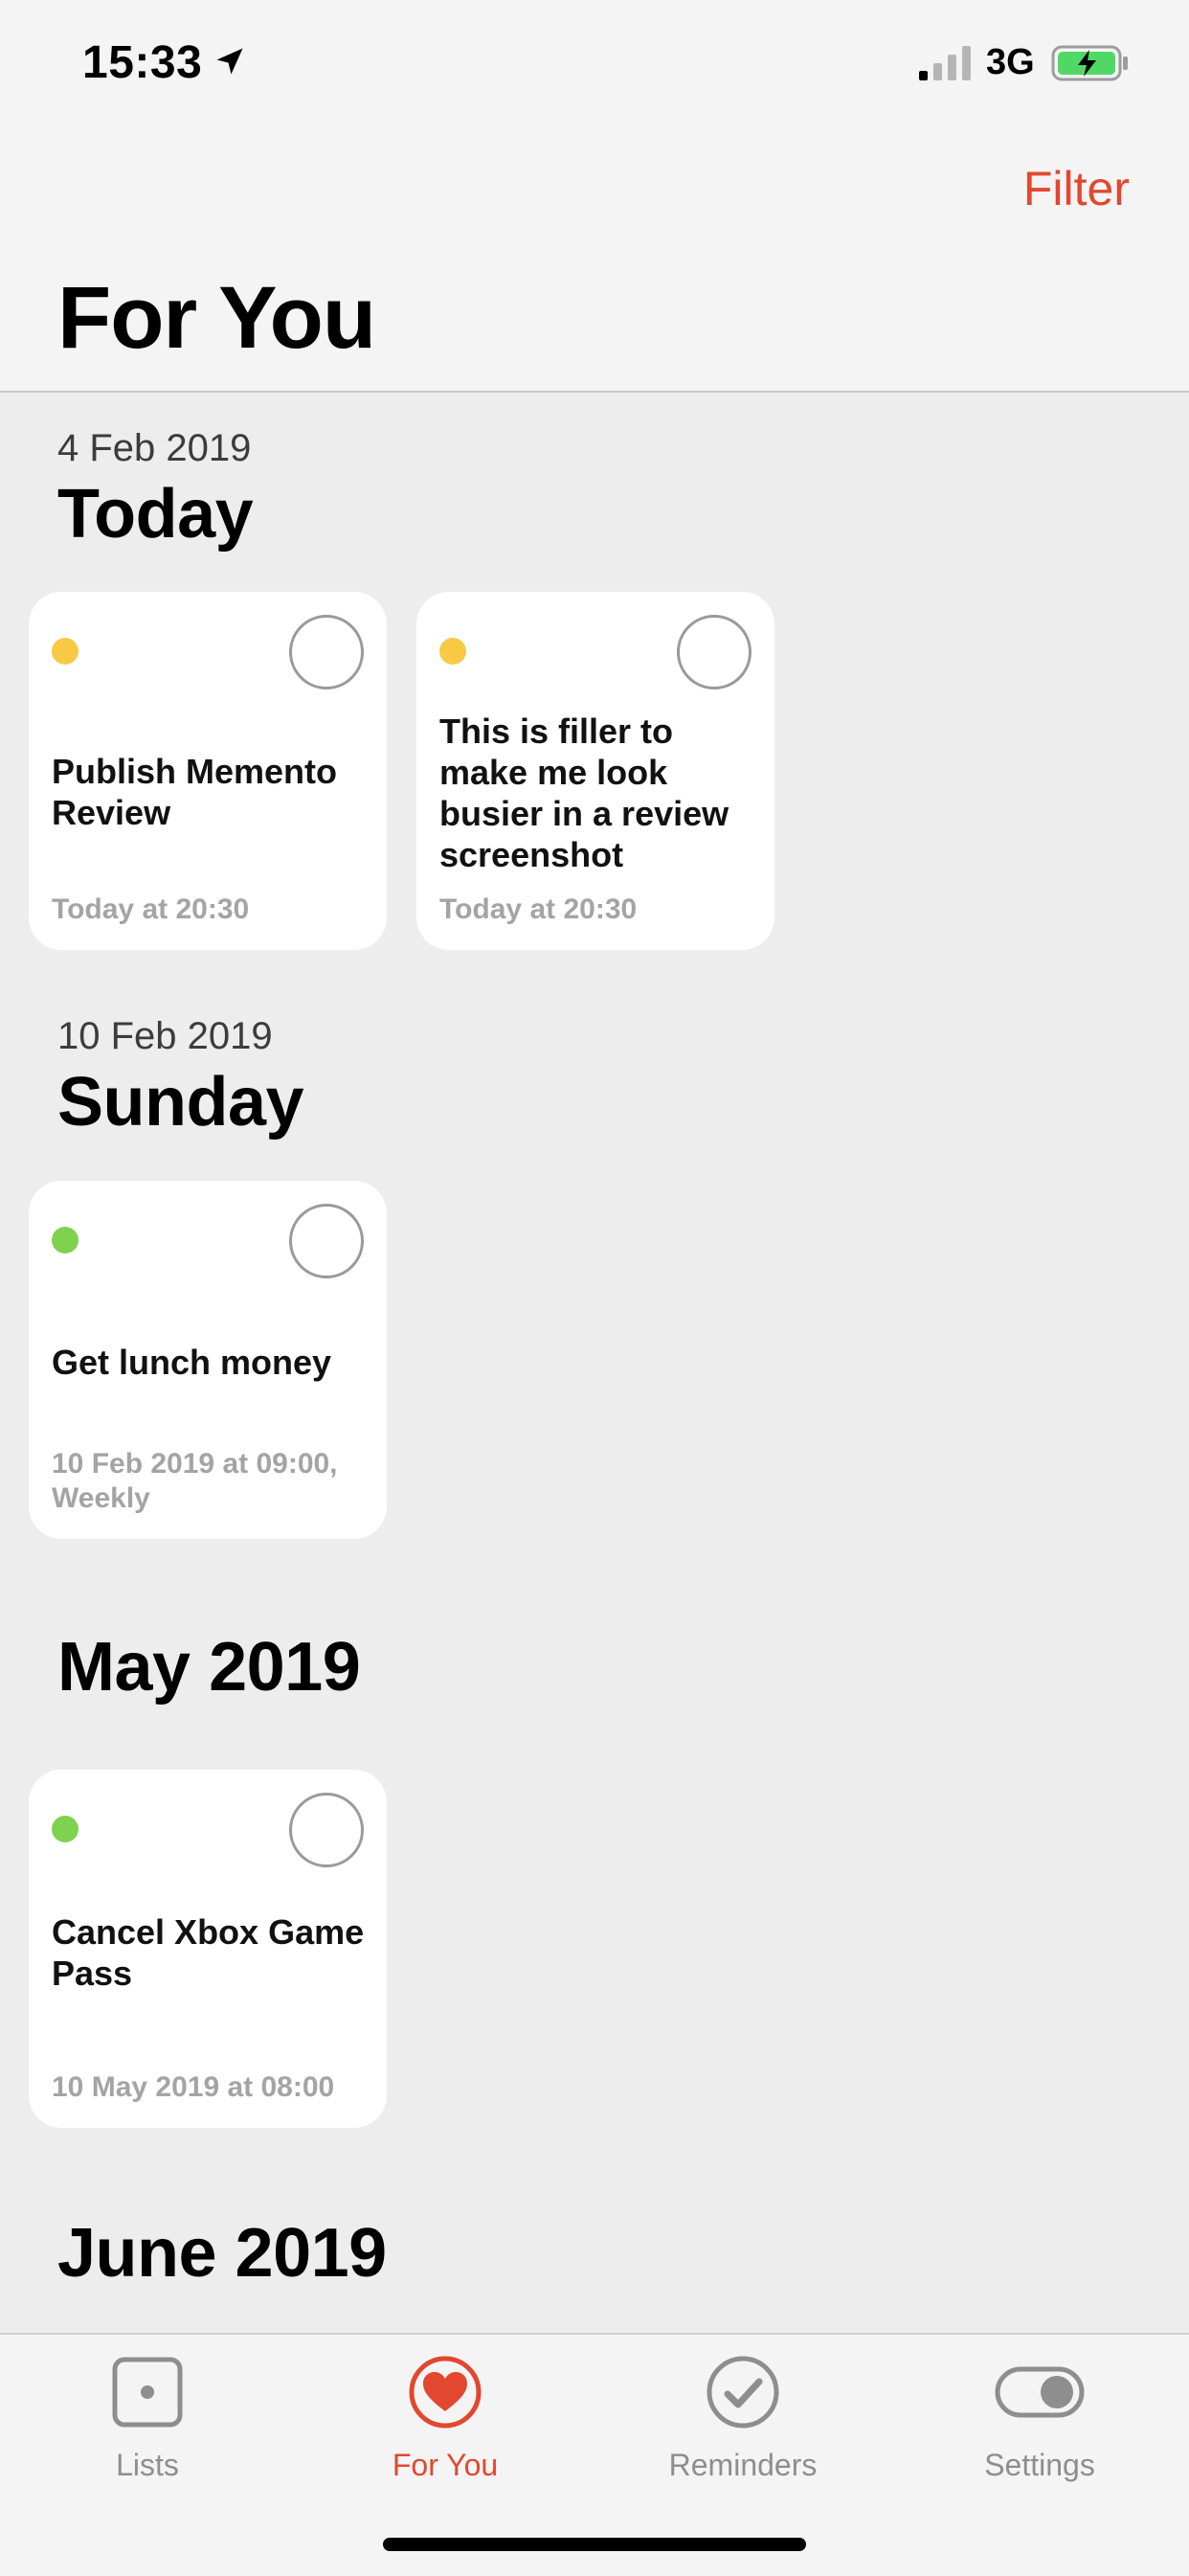  What do you see at coordinates (142, 62) in the screenshot?
I see `status-time: 15:33` at bounding box center [142, 62].